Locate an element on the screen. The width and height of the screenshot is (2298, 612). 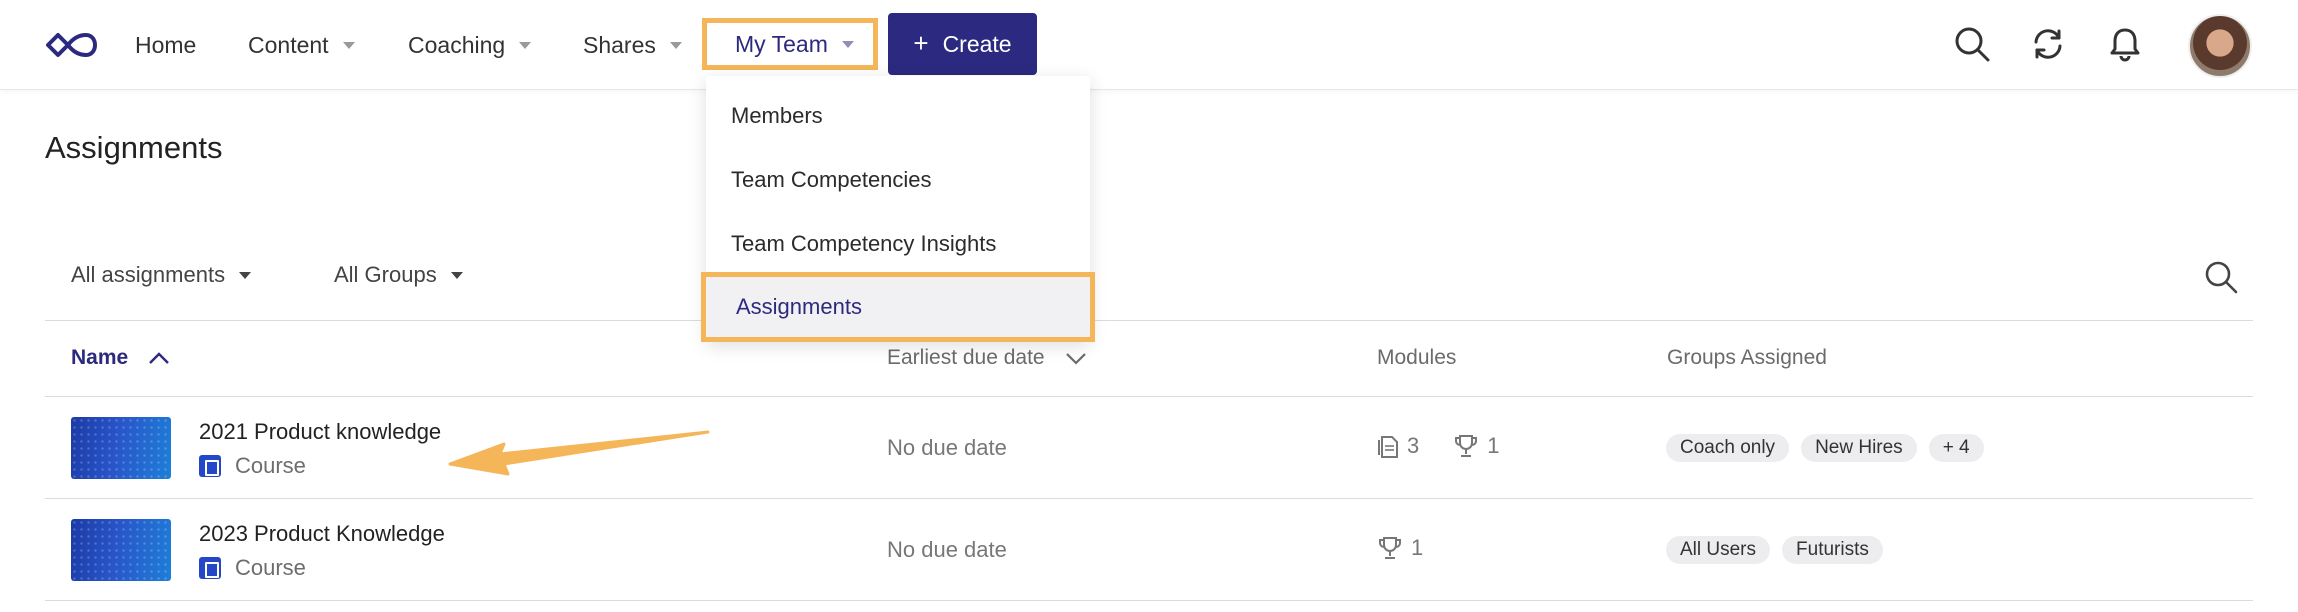
group-chip: Futurists is located at coordinates (1832, 550).